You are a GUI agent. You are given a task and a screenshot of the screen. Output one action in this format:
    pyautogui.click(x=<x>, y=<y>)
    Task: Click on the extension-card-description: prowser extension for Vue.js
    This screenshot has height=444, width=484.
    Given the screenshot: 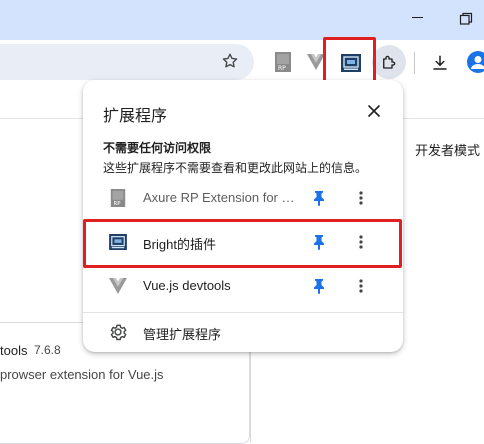 What is the action you would take?
    pyautogui.click(x=82, y=374)
    